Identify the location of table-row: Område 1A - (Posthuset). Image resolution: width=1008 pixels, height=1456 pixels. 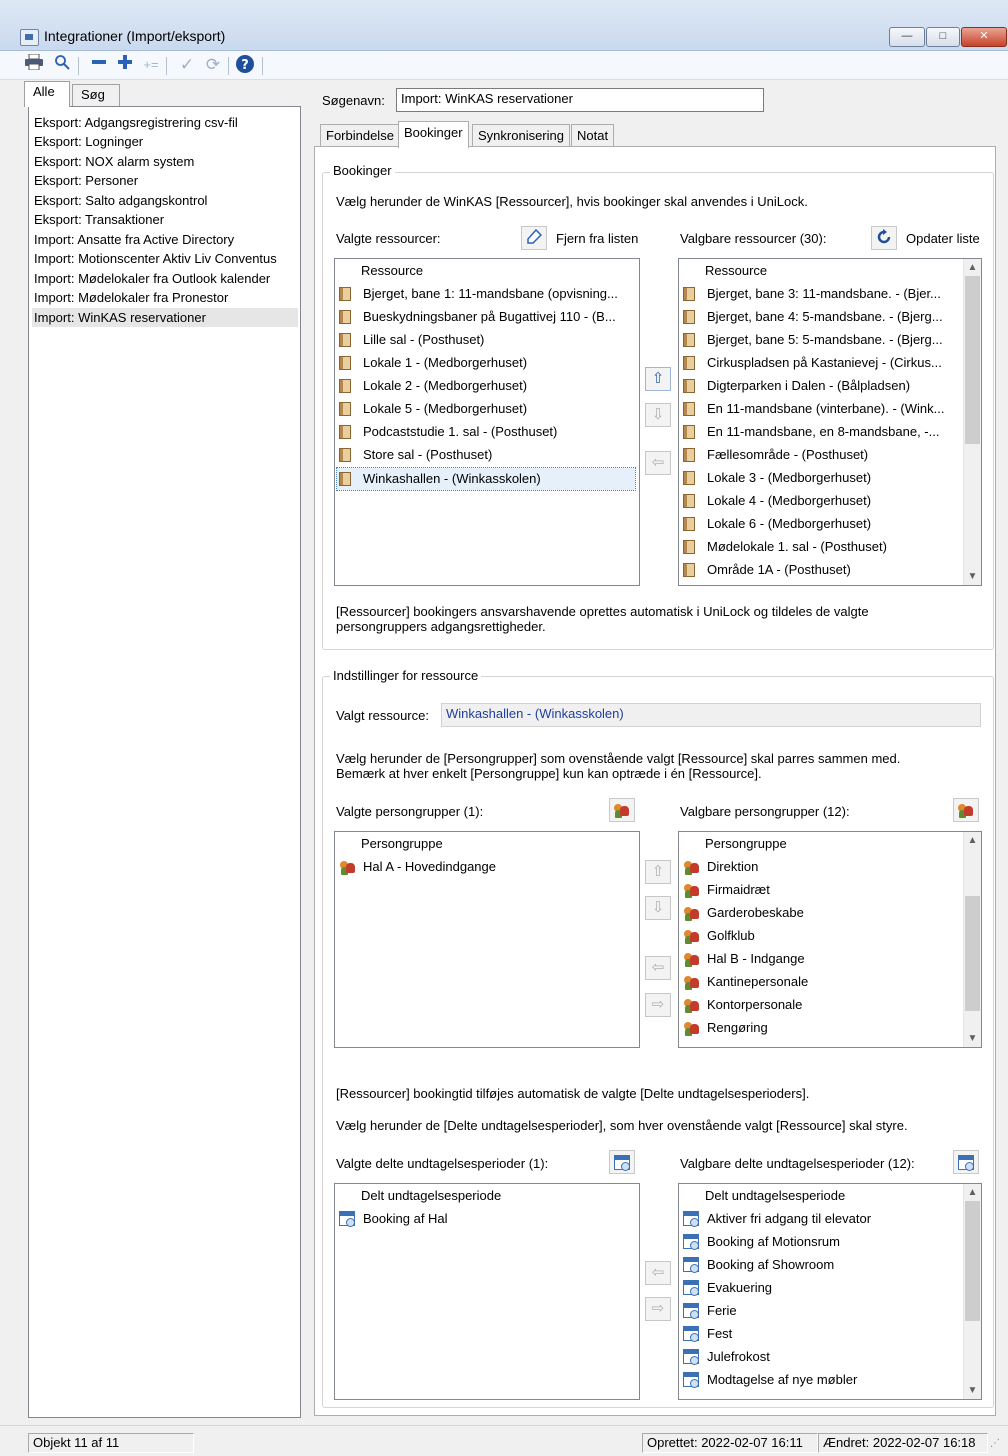
(821, 570).